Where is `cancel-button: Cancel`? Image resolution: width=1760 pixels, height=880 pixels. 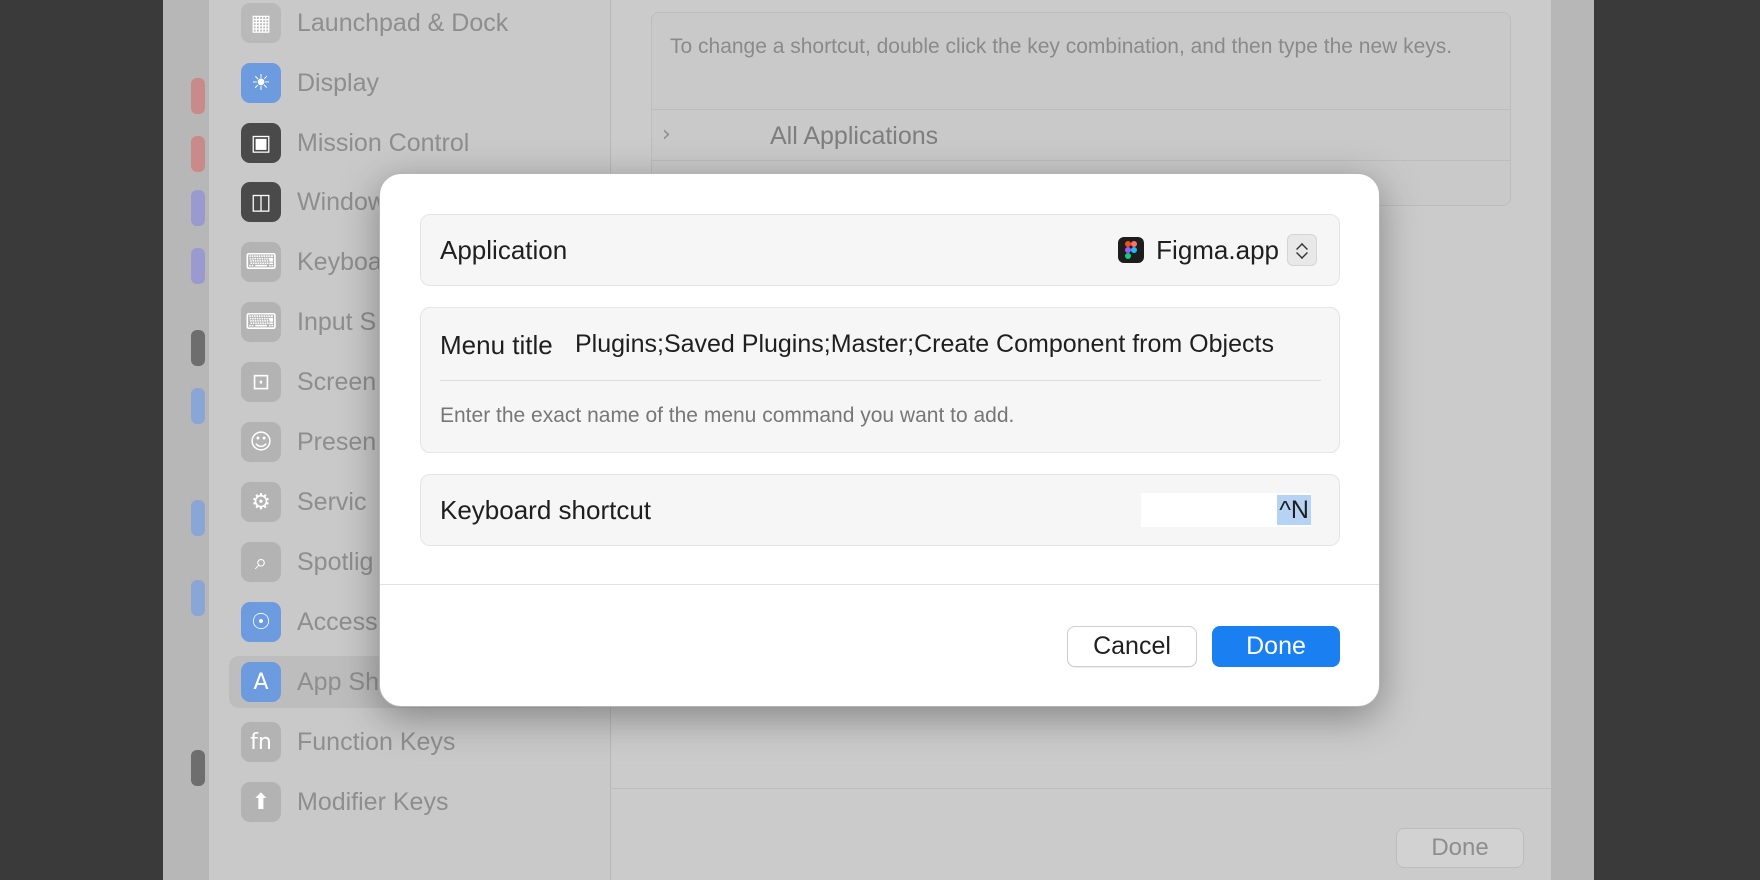
cancel-button: Cancel is located at coordinates (1132, 646).